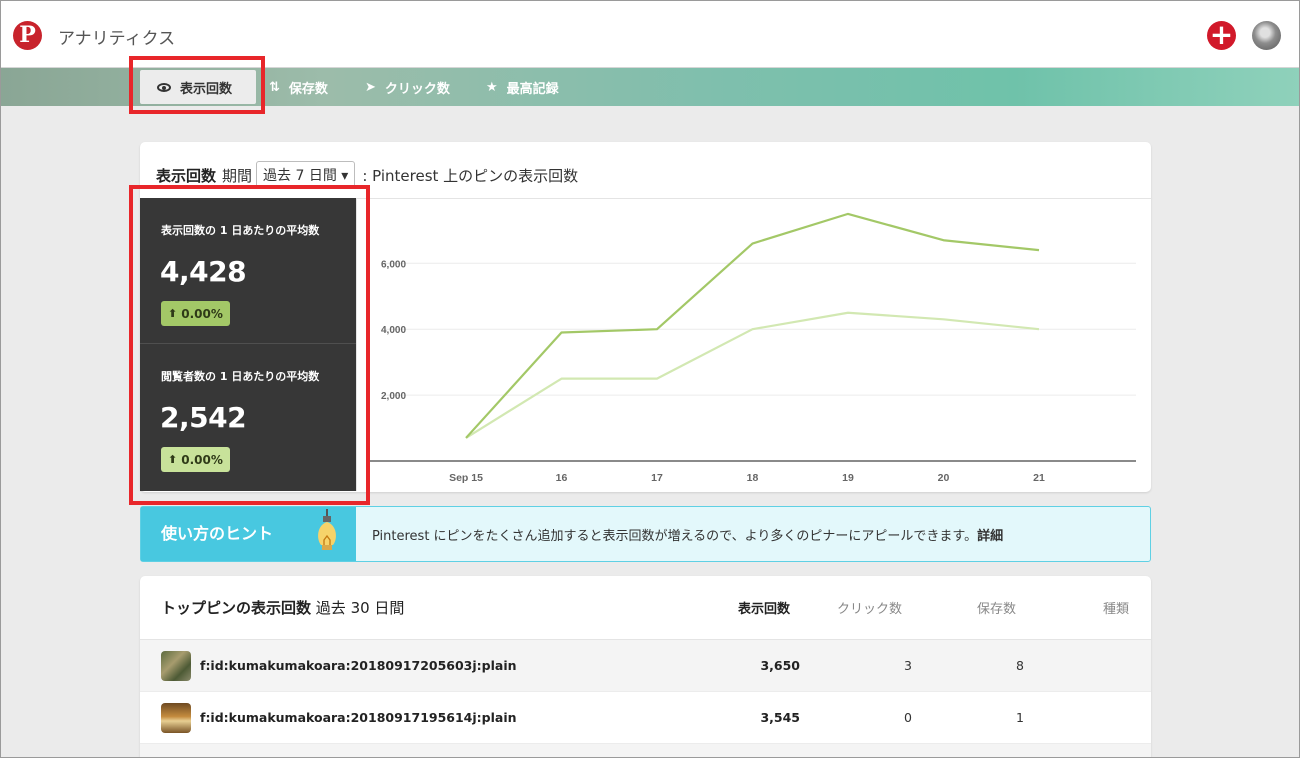 The width and height of the screenshot is (1300, 758). I want to click on tab-label: 最高記録, so click(532, 89).